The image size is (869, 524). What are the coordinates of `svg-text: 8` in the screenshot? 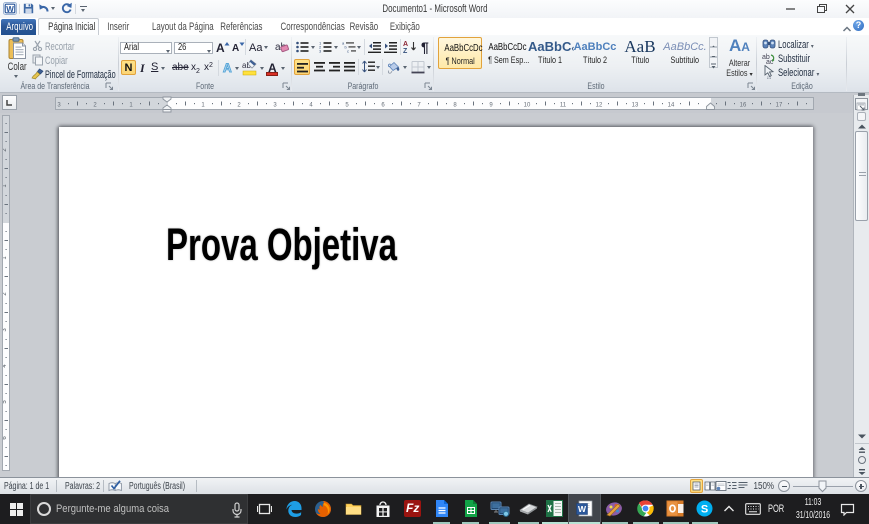 It's located at (455, 106).